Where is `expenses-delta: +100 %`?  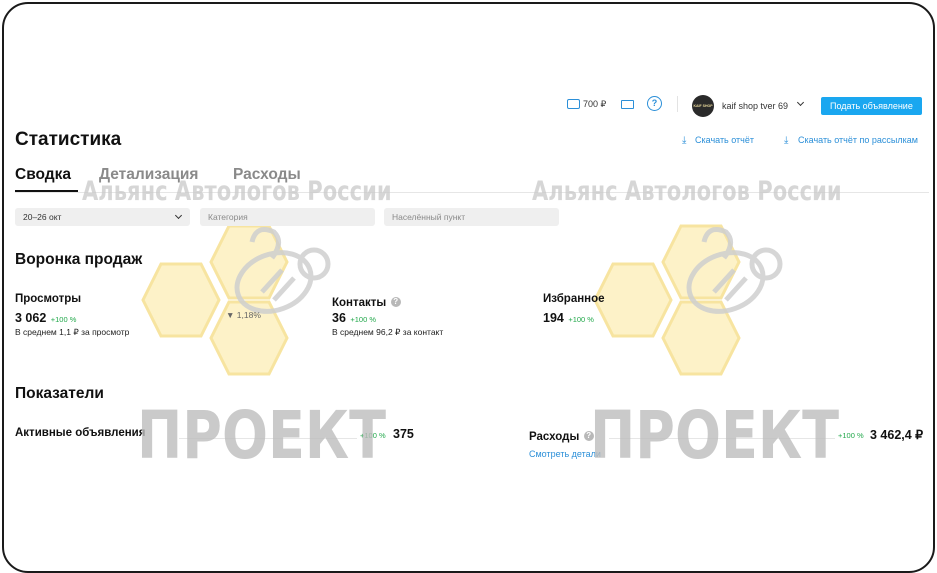
expenses-delta: +100 % is located at coordinates (851, 435).